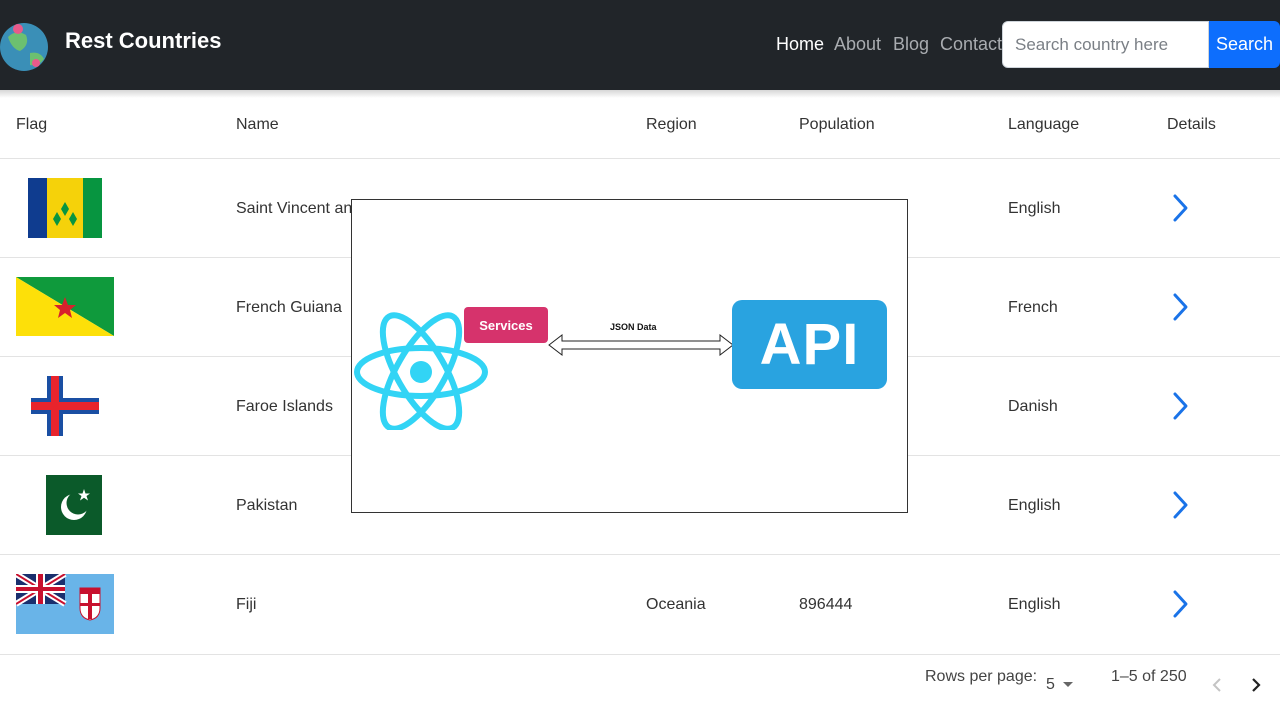  I want to click on country-name: Fiji, so click(246, 604).